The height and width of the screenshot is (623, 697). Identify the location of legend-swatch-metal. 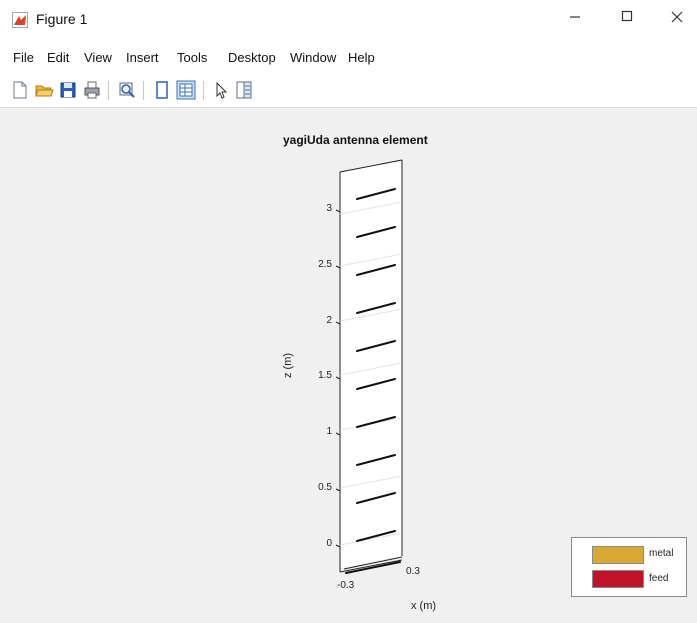
(618, 555).